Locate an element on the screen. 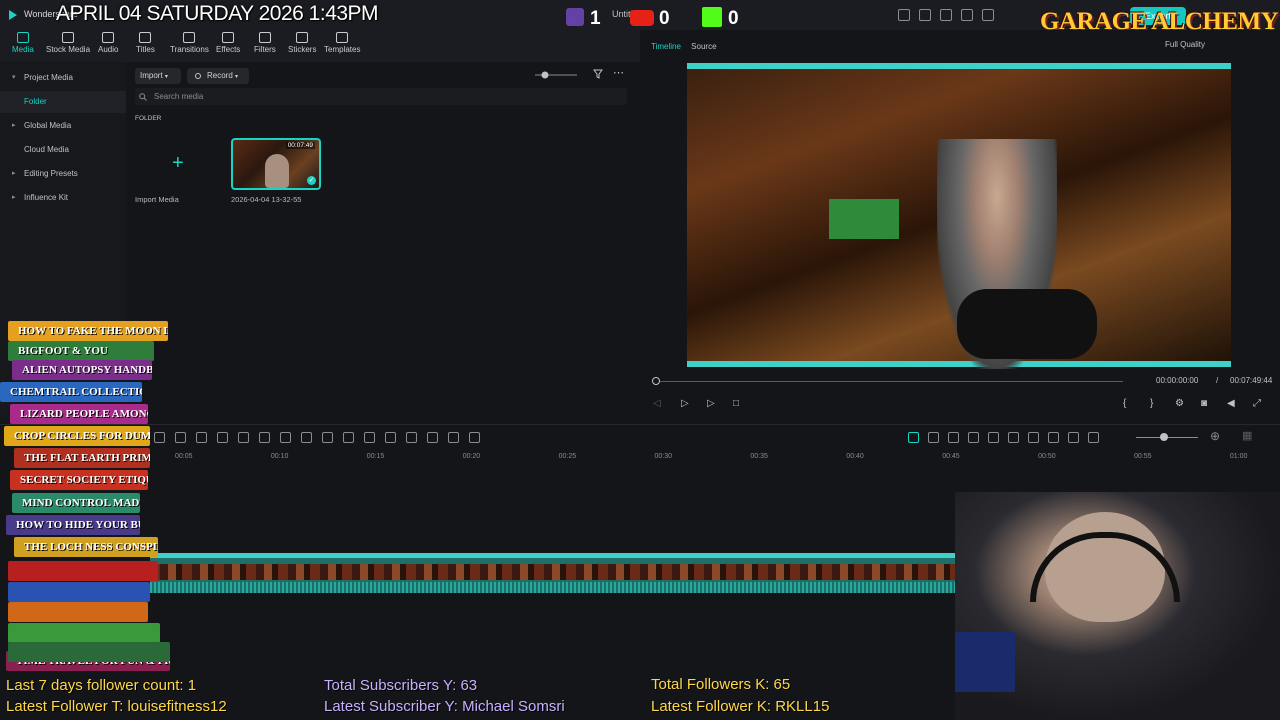 Image resolution: width=1280 pixels, height=720 pixels. snap-icon is located at coordinates (953, 437).